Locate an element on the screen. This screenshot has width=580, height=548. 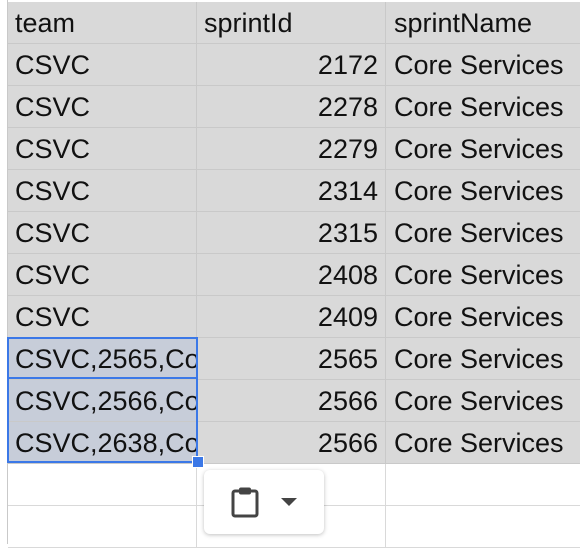
header-cell-team: team is located at coordinates (102, 23).